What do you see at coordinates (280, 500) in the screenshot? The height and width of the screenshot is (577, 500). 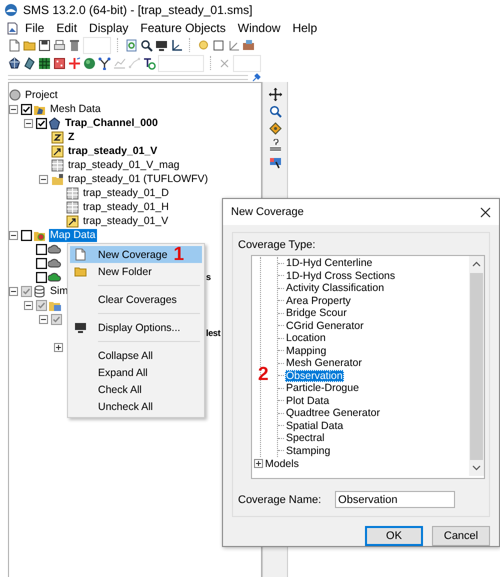 I see `field-label: Coverage Name:` at bounding box center [280, 500].